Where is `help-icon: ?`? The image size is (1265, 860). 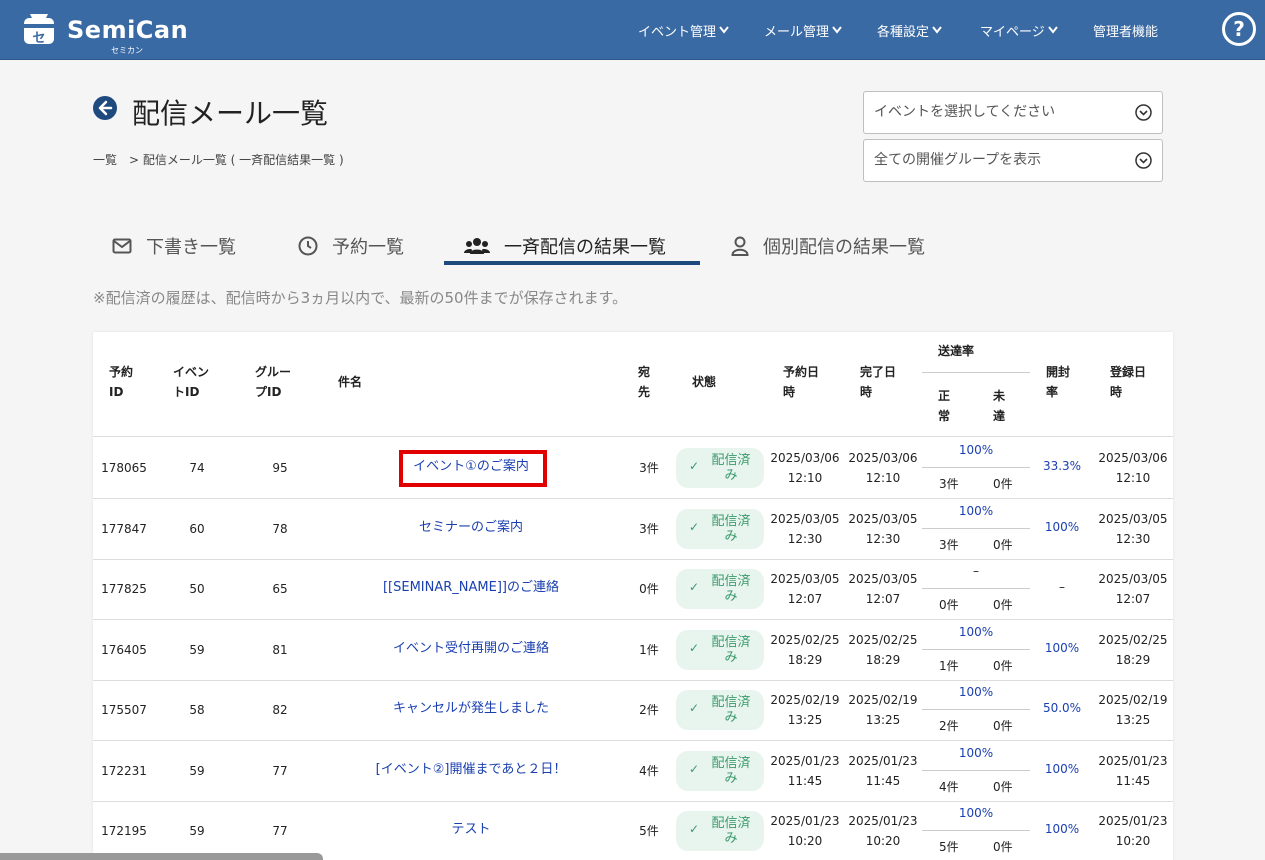 help-icon: ? is located at coordinates (1239, 29).